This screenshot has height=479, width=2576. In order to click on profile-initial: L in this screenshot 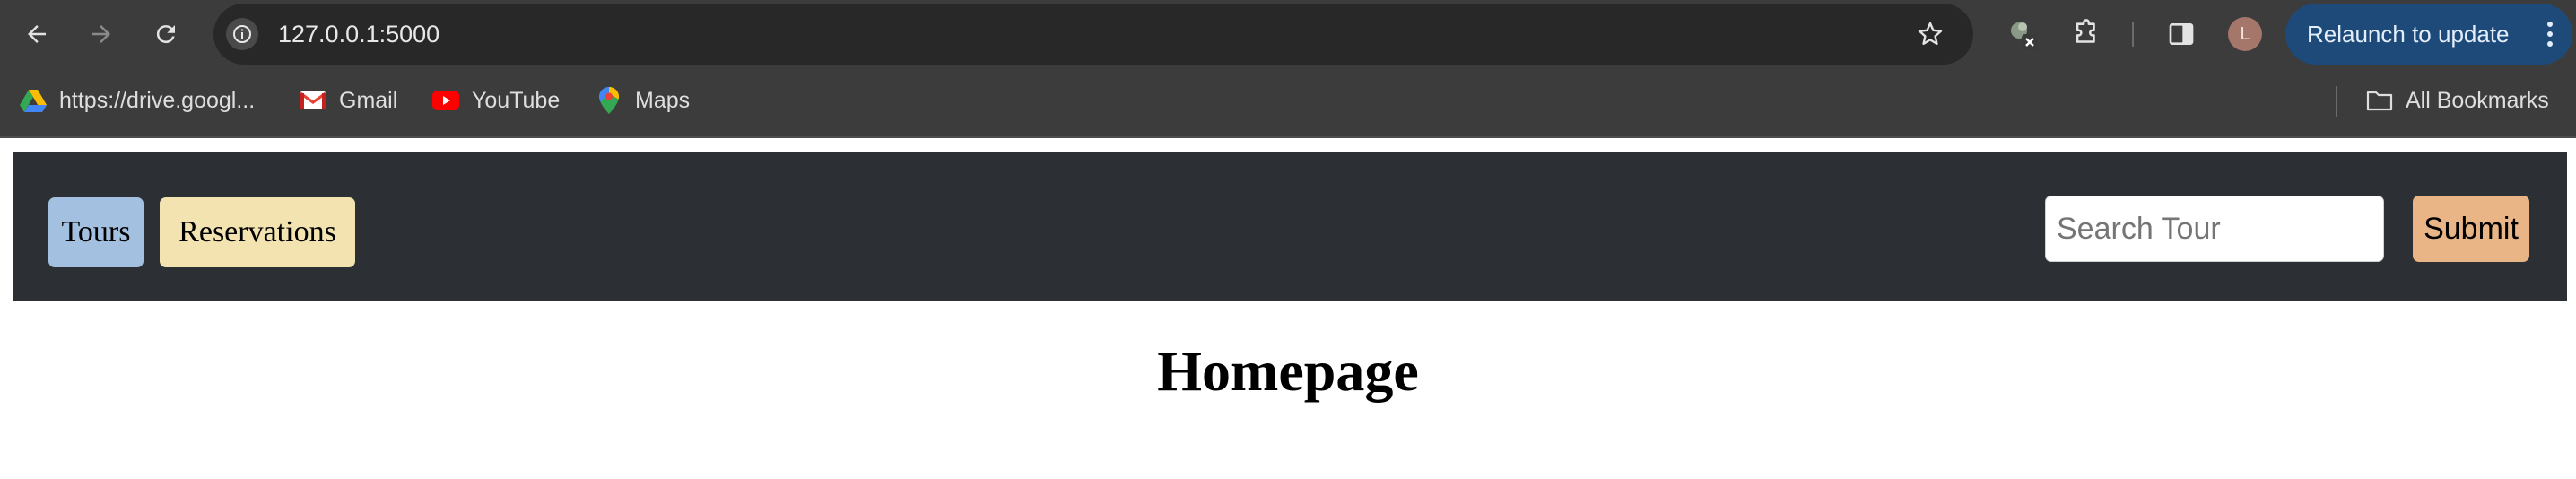, I will do `click(2245, 33)`.